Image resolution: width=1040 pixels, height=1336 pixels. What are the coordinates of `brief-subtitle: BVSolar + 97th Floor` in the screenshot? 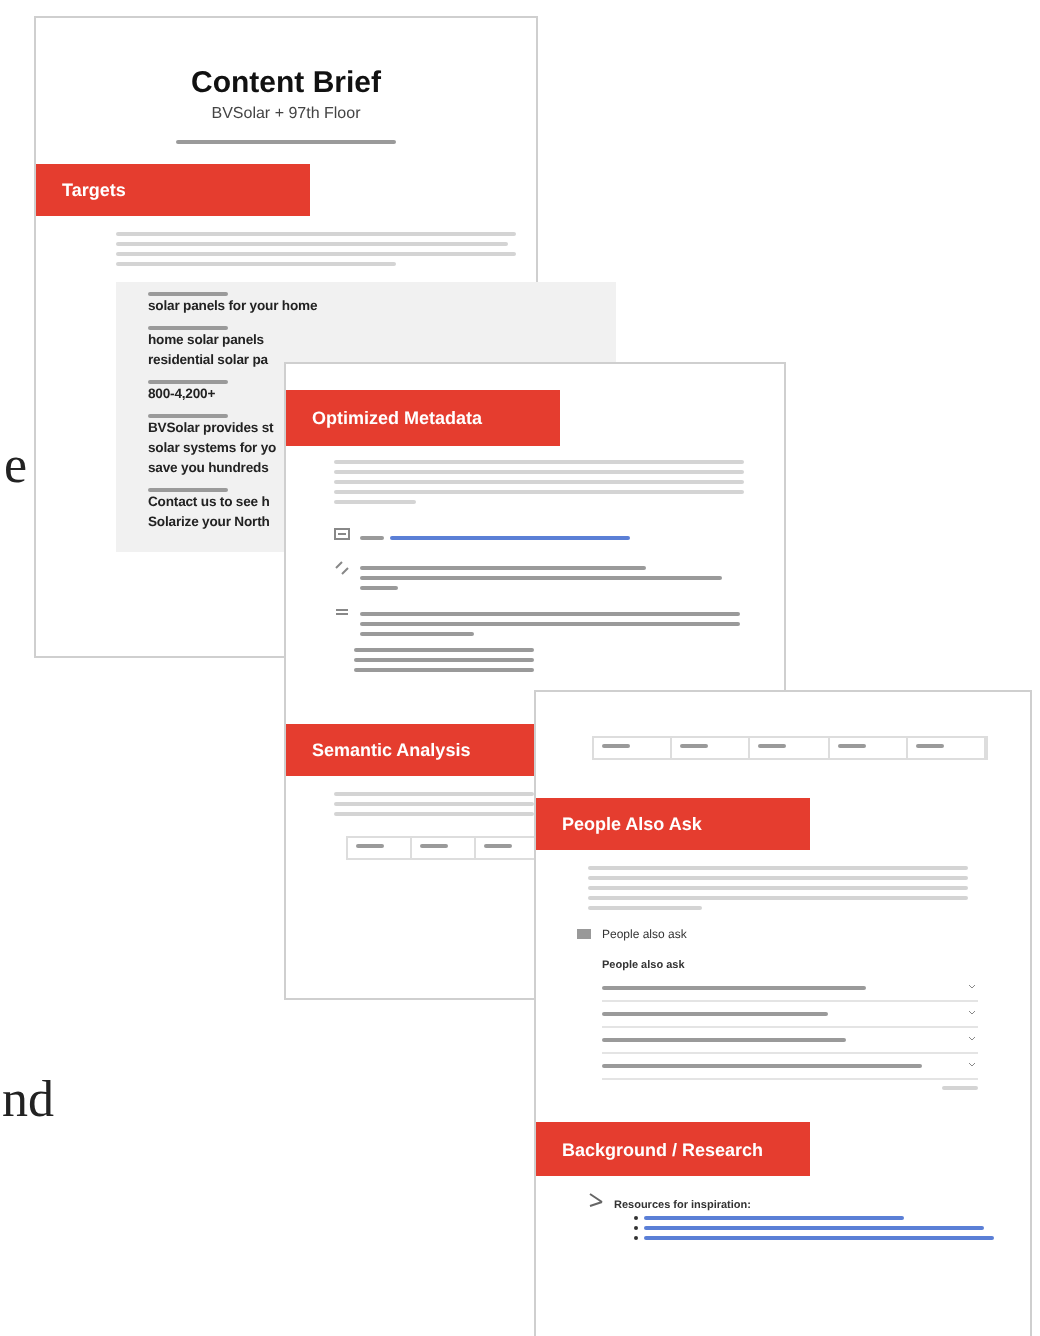 It's located at (286, 113).